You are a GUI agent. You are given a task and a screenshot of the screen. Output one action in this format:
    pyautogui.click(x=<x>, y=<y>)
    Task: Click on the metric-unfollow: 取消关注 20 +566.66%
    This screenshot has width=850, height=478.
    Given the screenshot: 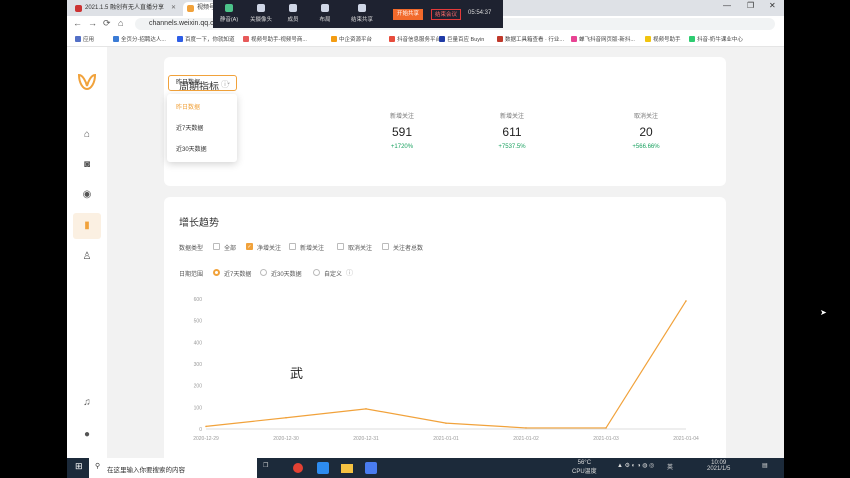 What is the action you would take?
    pyautogui.click(x=646, y=130)
    